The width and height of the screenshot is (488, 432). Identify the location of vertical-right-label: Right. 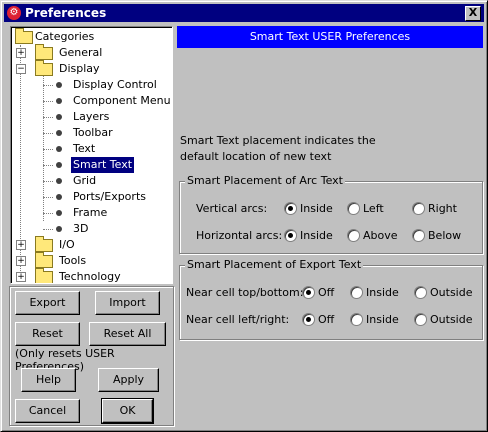
(442, 208).